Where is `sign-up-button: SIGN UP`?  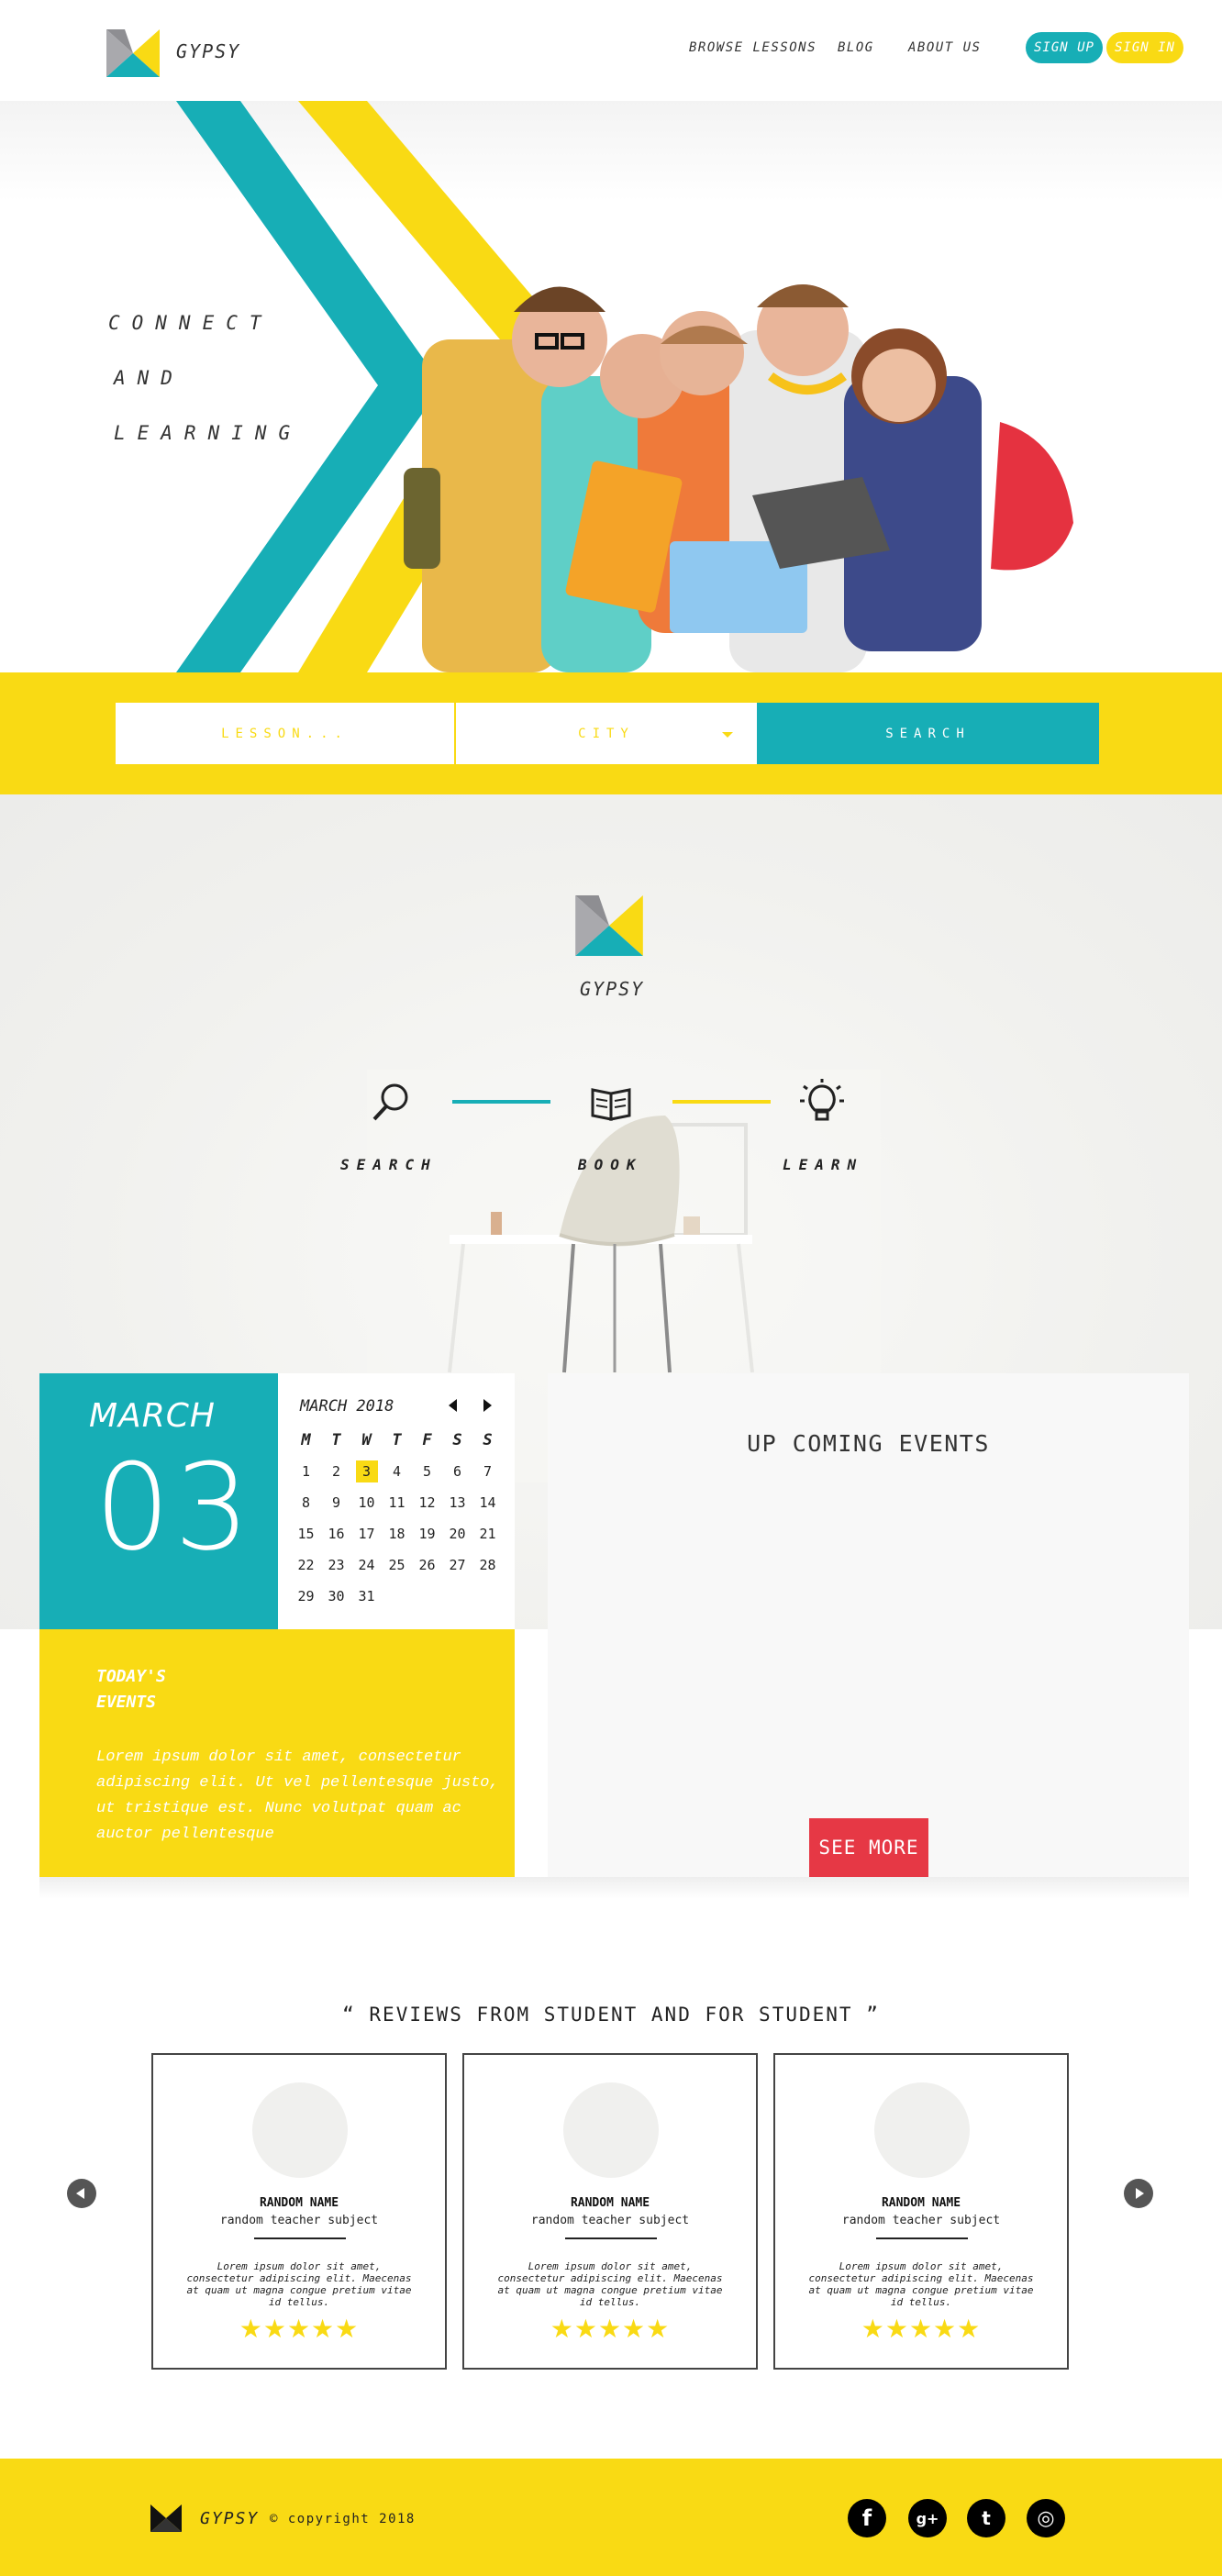
sign-up-button: SIGN UP is located at coordinates (1064, 47).